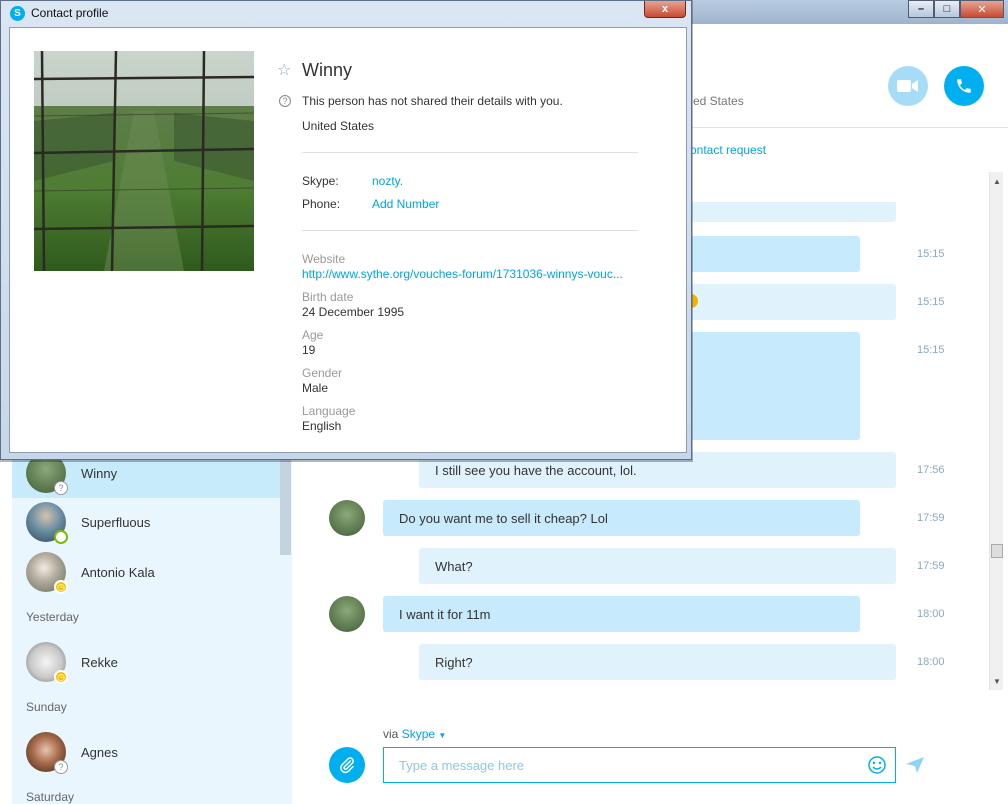 Image resolution: width=1008 pixels, height=804 pixels. Describe the element at coordinates (947, 9) in the screenshot. I see `maximize-button: □` at that location.